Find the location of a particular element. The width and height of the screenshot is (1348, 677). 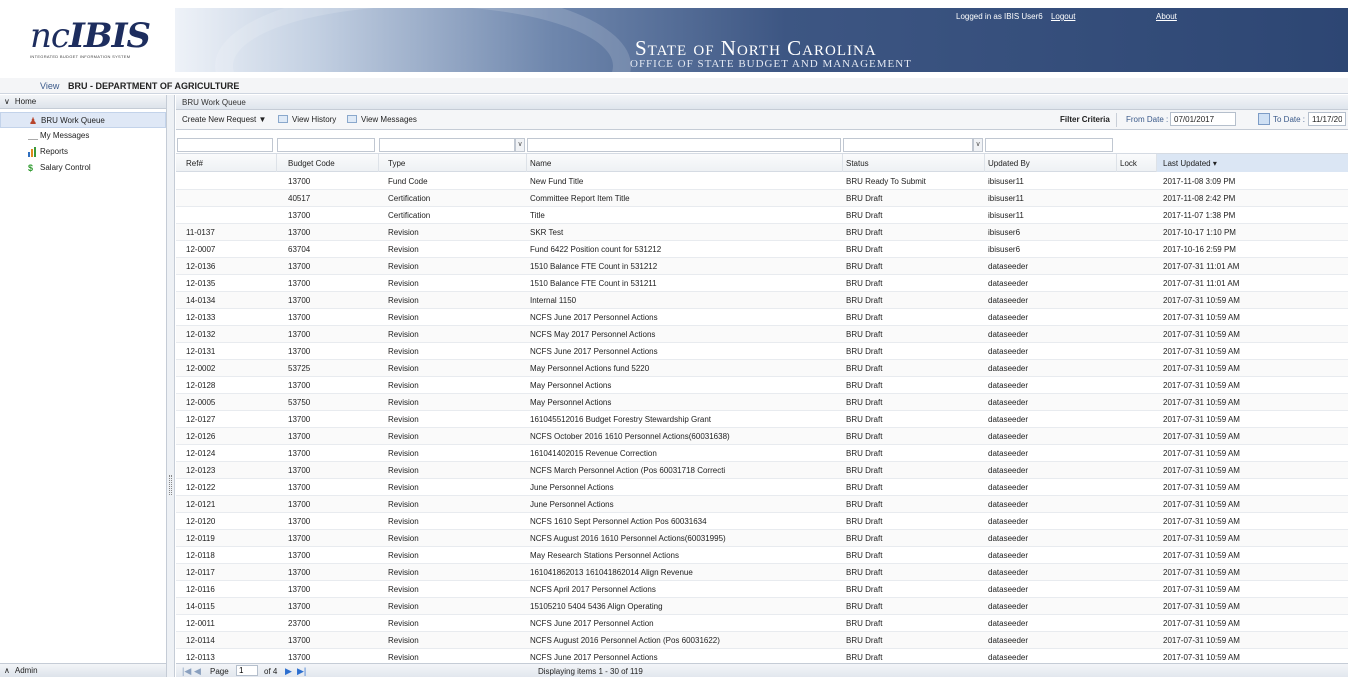

prev-page-icon: ◀ is located at coordinates (197, 671).